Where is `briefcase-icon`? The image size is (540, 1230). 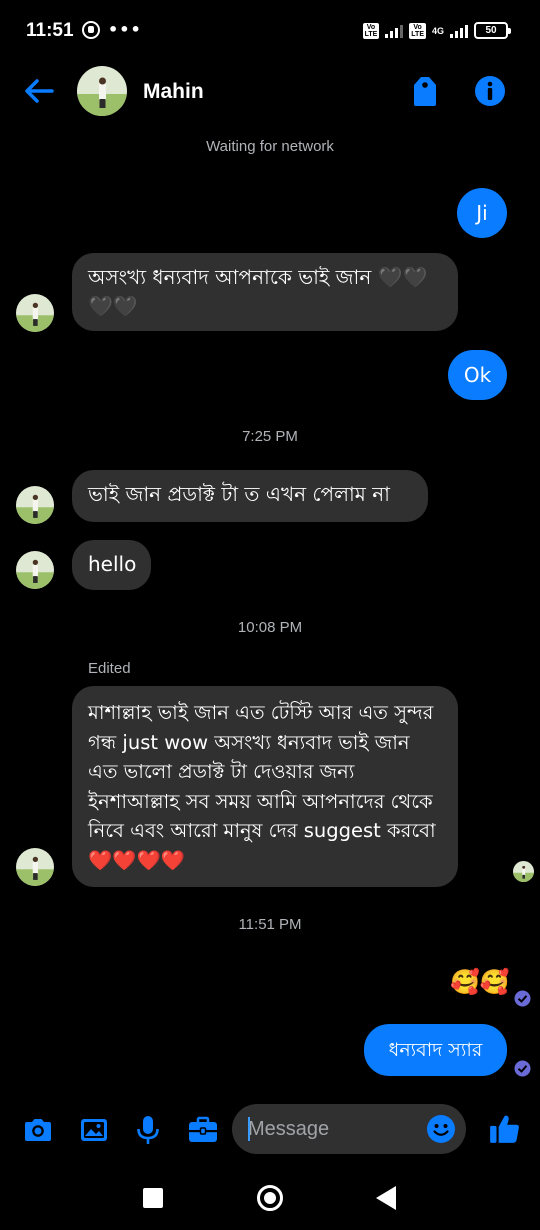 briefcase-icon is located at coordinates (203, 1130).